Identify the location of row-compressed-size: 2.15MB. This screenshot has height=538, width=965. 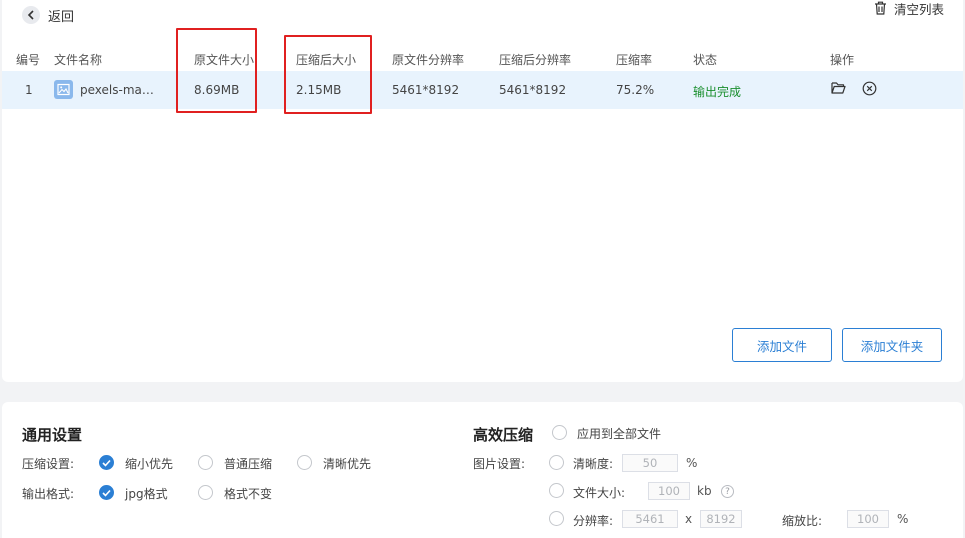
(319, 90).